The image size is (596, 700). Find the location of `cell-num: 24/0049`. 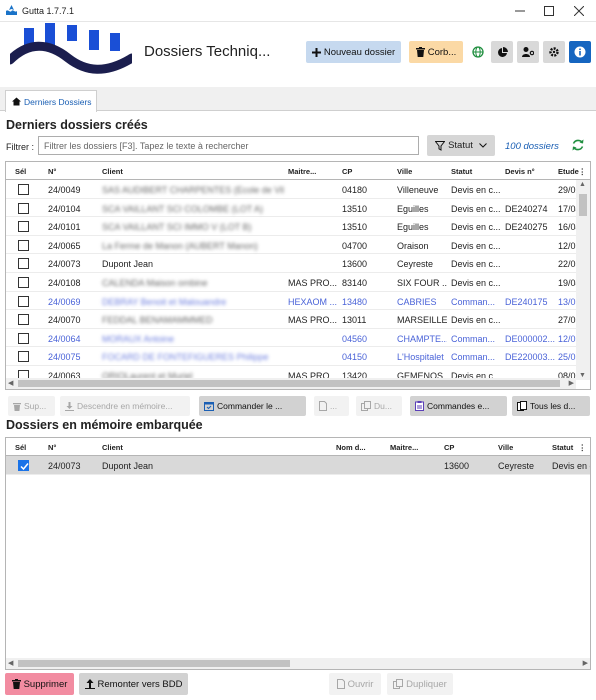

cell-num: 24/0049 is located at coordinates (64, 190).